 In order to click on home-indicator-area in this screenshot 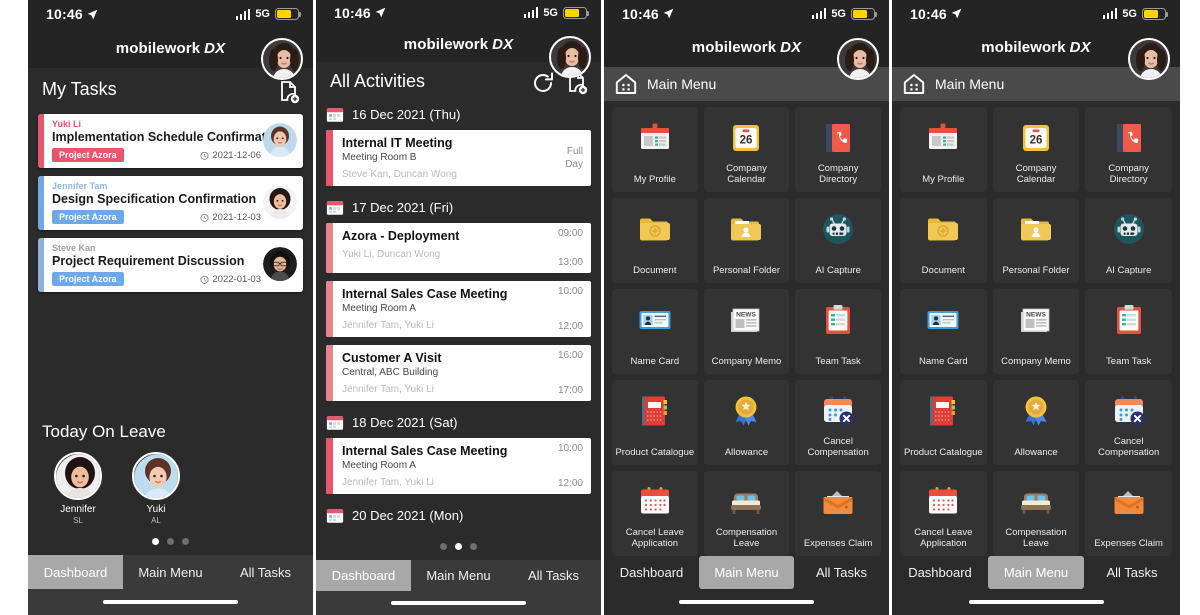, I will do `click(1036, 602)`.